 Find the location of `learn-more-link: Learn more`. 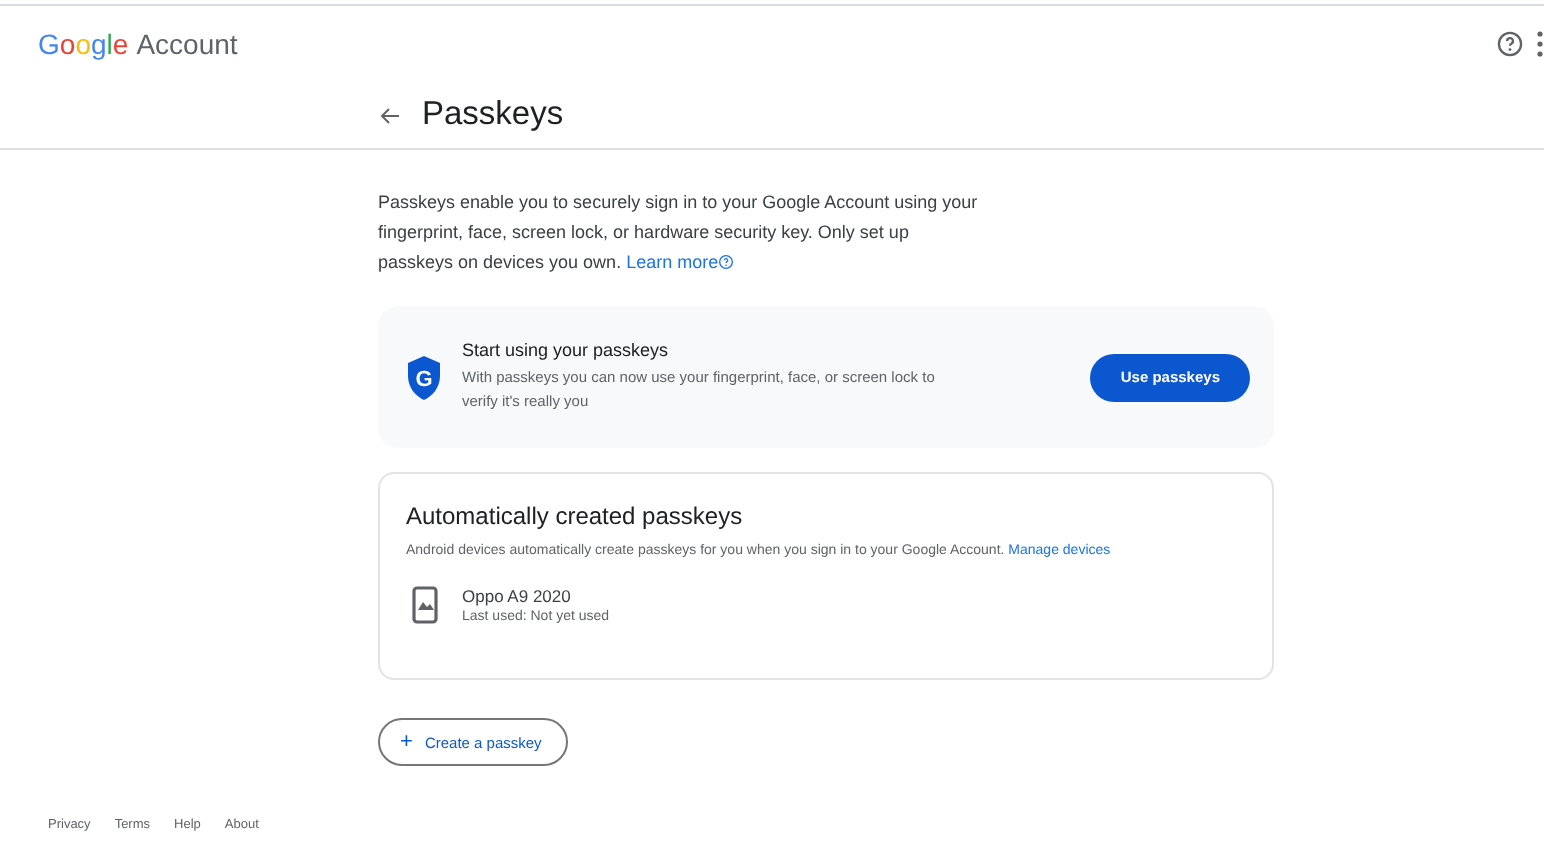

learn-more-link: Learn more is located at coordinates (672, 262).